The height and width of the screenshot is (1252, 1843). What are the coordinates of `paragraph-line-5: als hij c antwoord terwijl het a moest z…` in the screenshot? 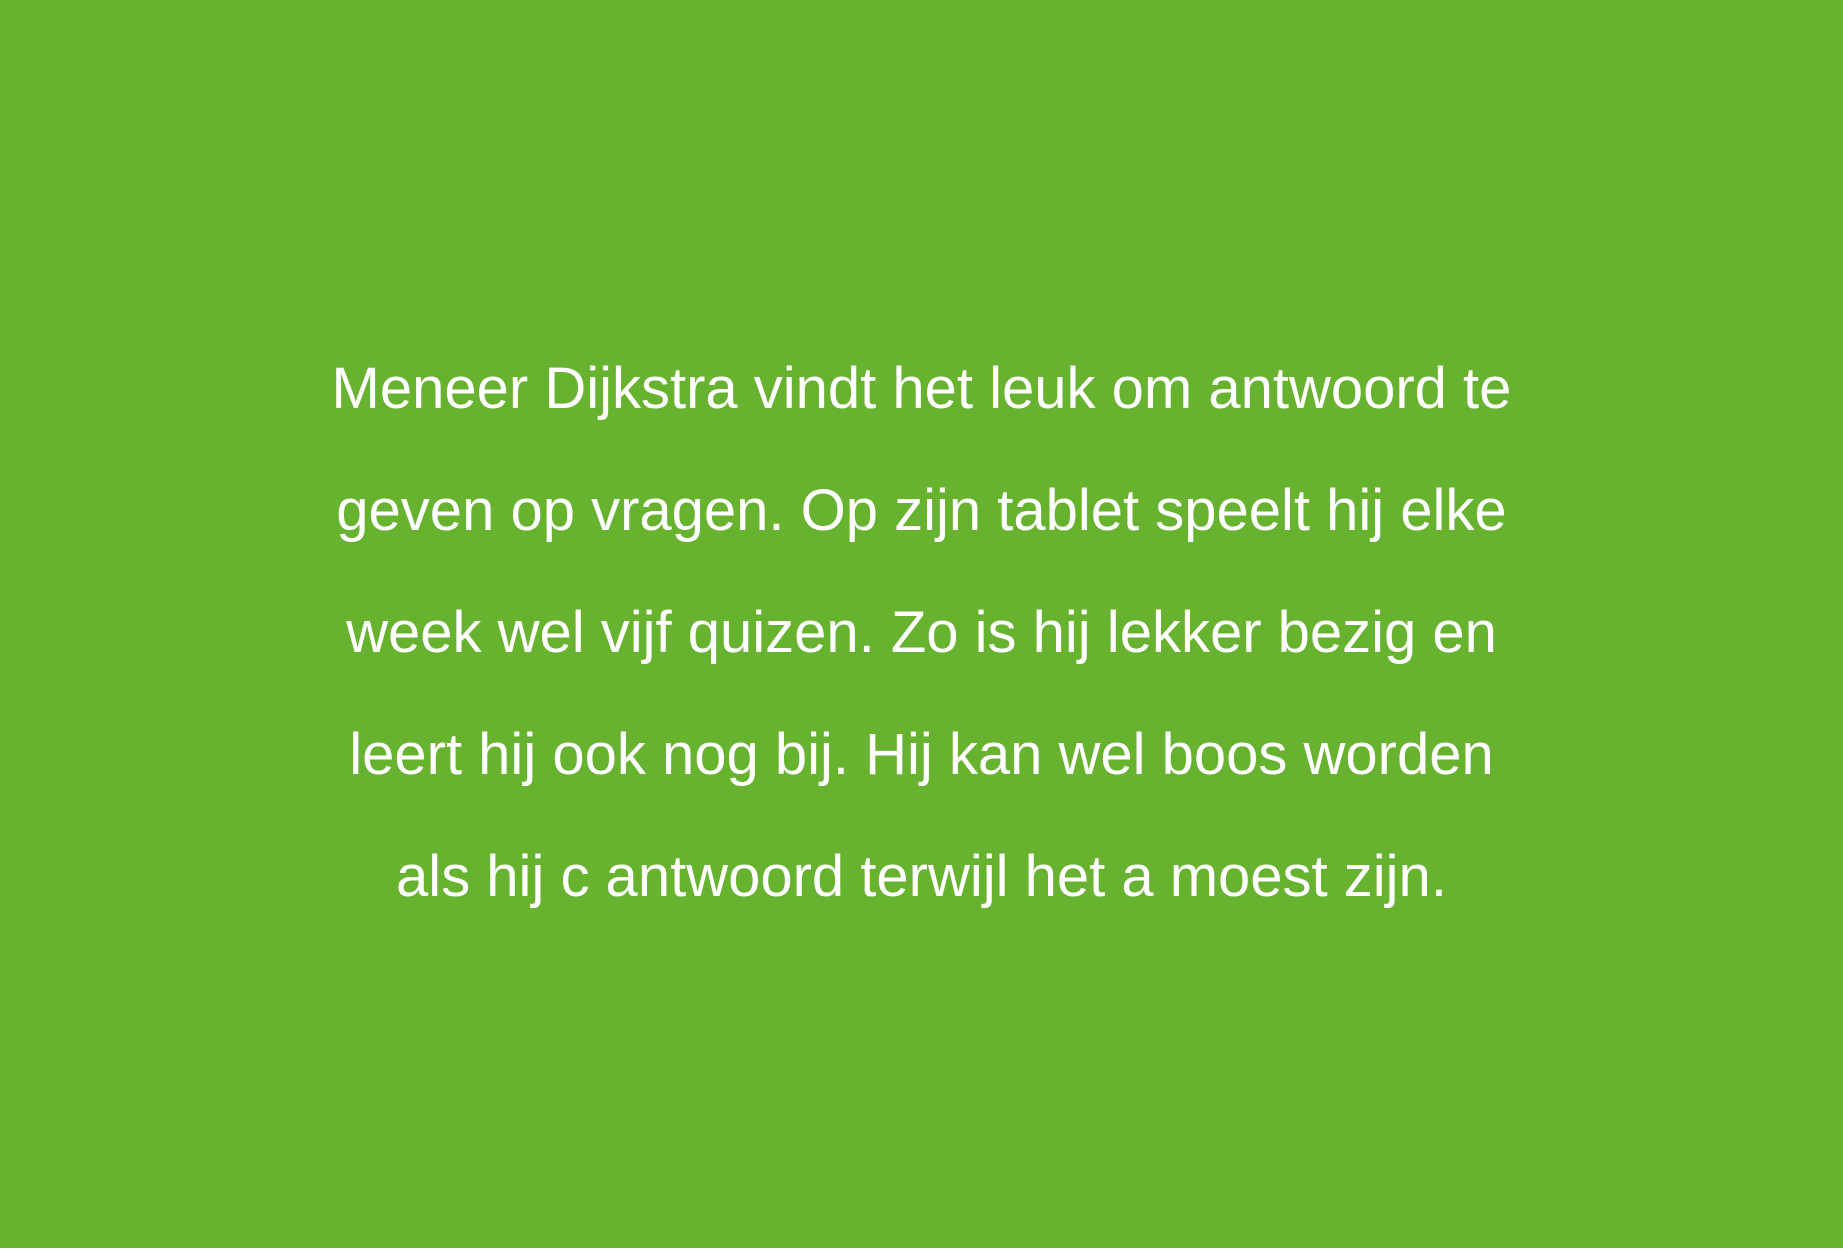 It's located at (921, 876).